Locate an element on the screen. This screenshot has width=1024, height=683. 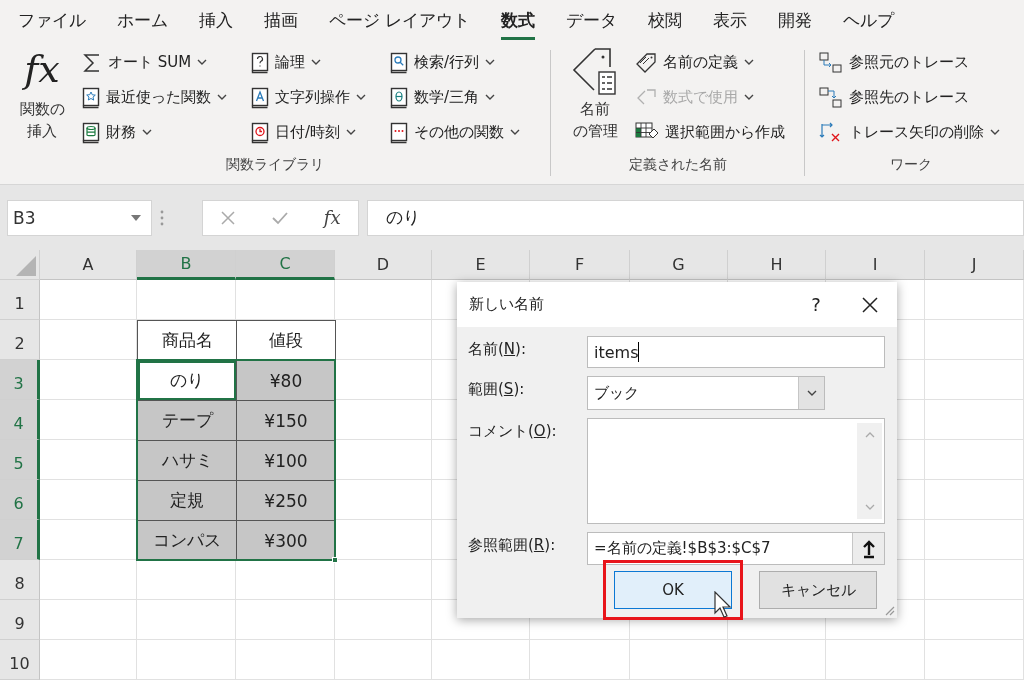
row-header: 6 is located at coordinates (20, 500).